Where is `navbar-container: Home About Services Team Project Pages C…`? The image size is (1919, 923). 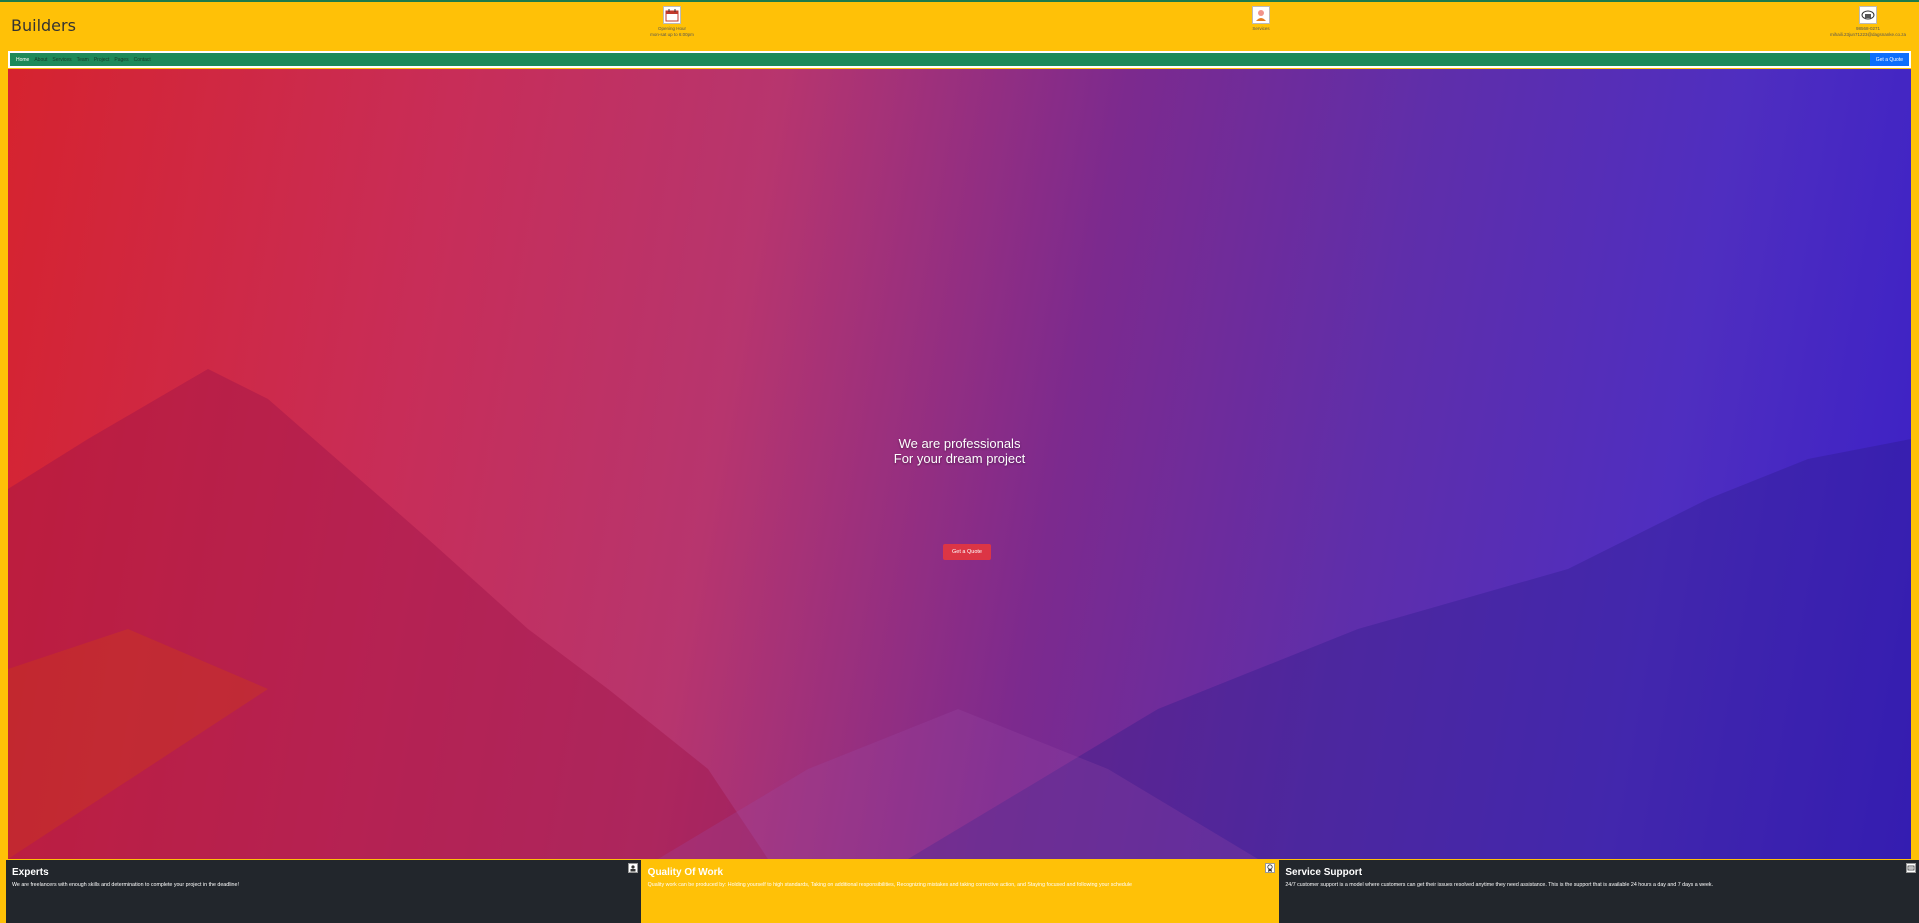 navbar-container: Home About Services Team Project Pages C… is located at coordinates (959, 59).